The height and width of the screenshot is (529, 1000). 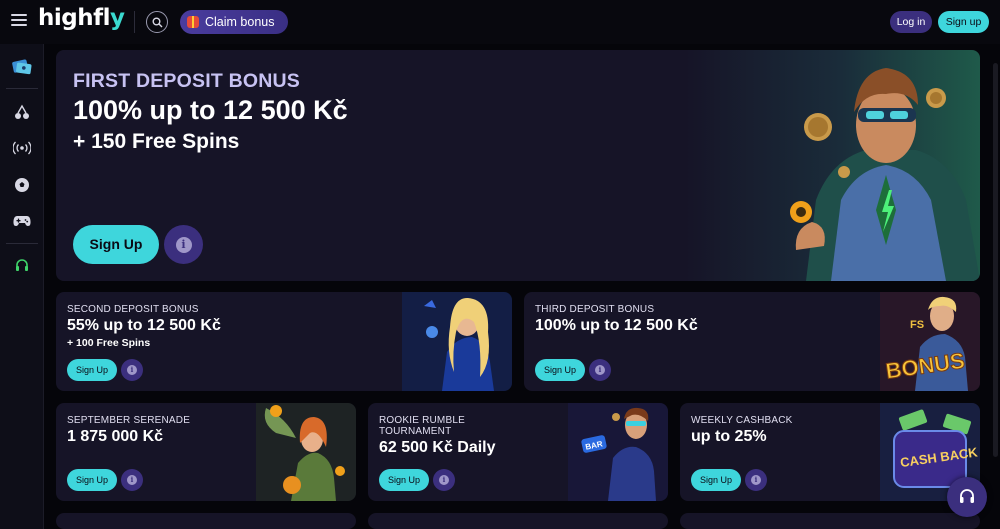 What do you see at coordinates (616, 325) in the screenshot?
I see `card-title: 100% up to 12 500 Kč` at bounding box center [616, 325].